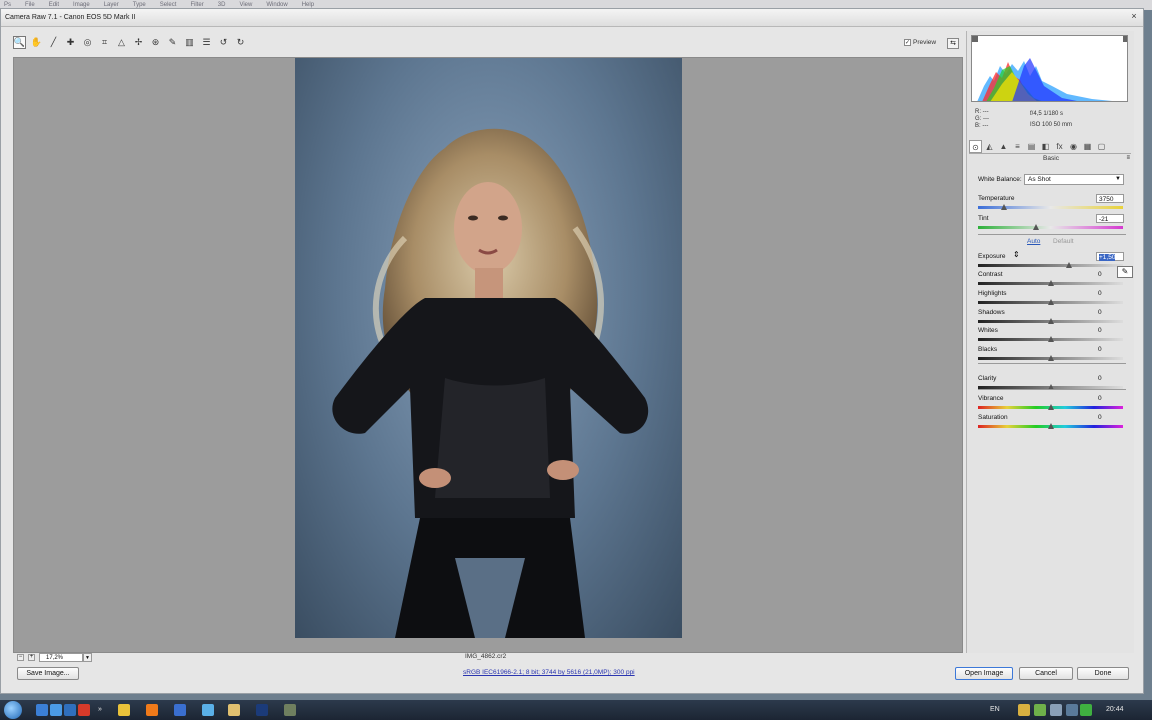 This screenshot has height=720, width=1152. I want to click on highlights-slider: Highlights 0, so click(1050, 299).